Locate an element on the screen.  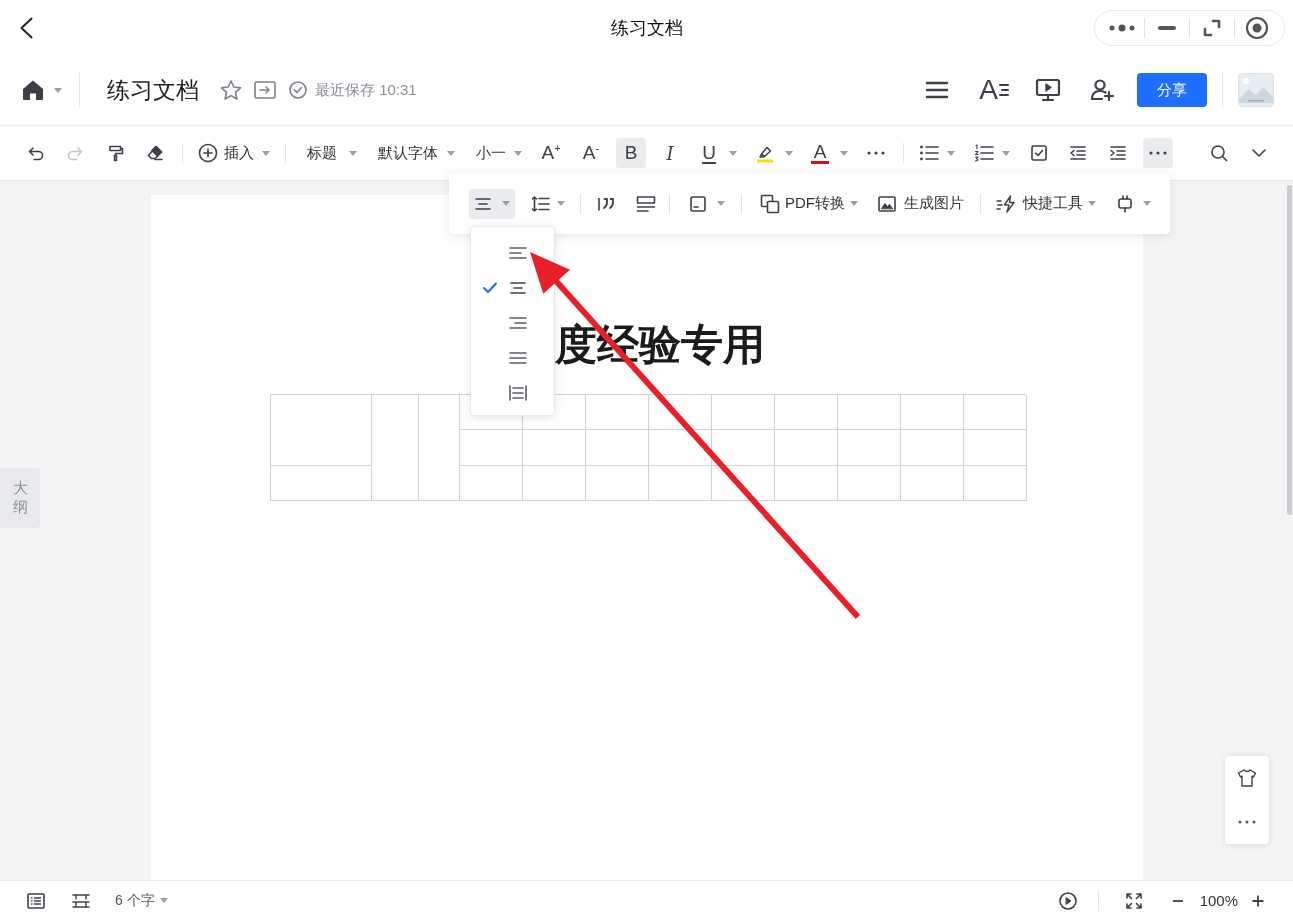
save-status: 最近保存 10:31 is located at coordinates (366, 90).